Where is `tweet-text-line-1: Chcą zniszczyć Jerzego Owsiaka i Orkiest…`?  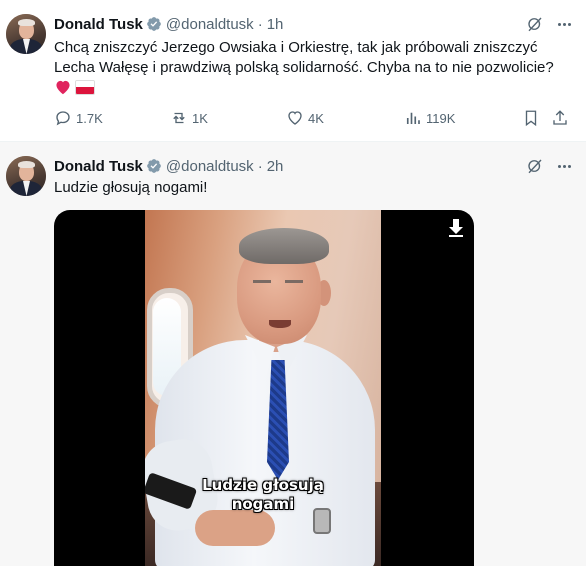 tweet-text-line-1: Chcą zniszczyć Jerzego Owsiaka i Orkiest… is located at coordinates (296, 47).